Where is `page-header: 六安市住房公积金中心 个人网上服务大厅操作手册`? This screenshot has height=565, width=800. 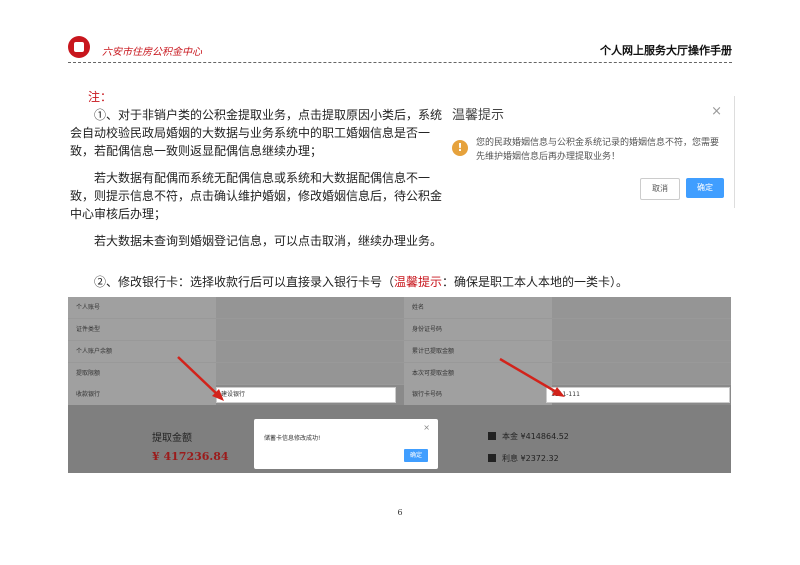
page-header: 六安市住房公积金中心 个人网上服务大厅操作手册 is located at coordinates (400, 48).